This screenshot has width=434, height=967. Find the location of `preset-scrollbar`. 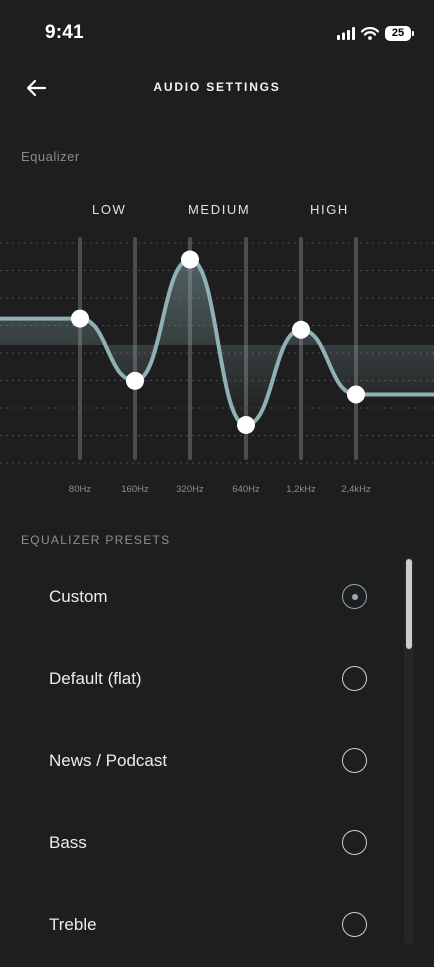

preset-scrollbar is located at coordinates (409, 751).